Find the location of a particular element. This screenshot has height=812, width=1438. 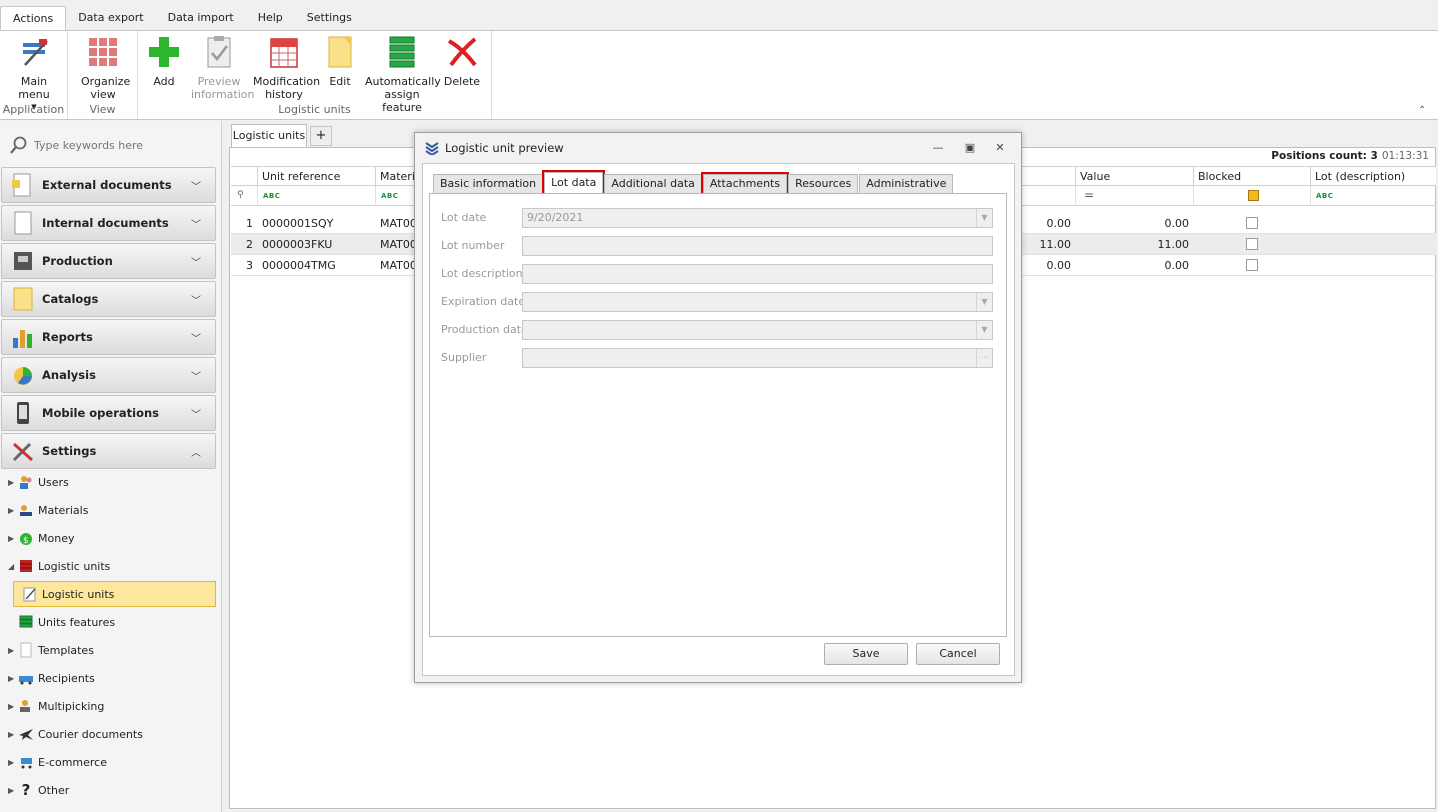

nav-catalogs: Catalogs ﹀ is located at coordinates (108, 299).